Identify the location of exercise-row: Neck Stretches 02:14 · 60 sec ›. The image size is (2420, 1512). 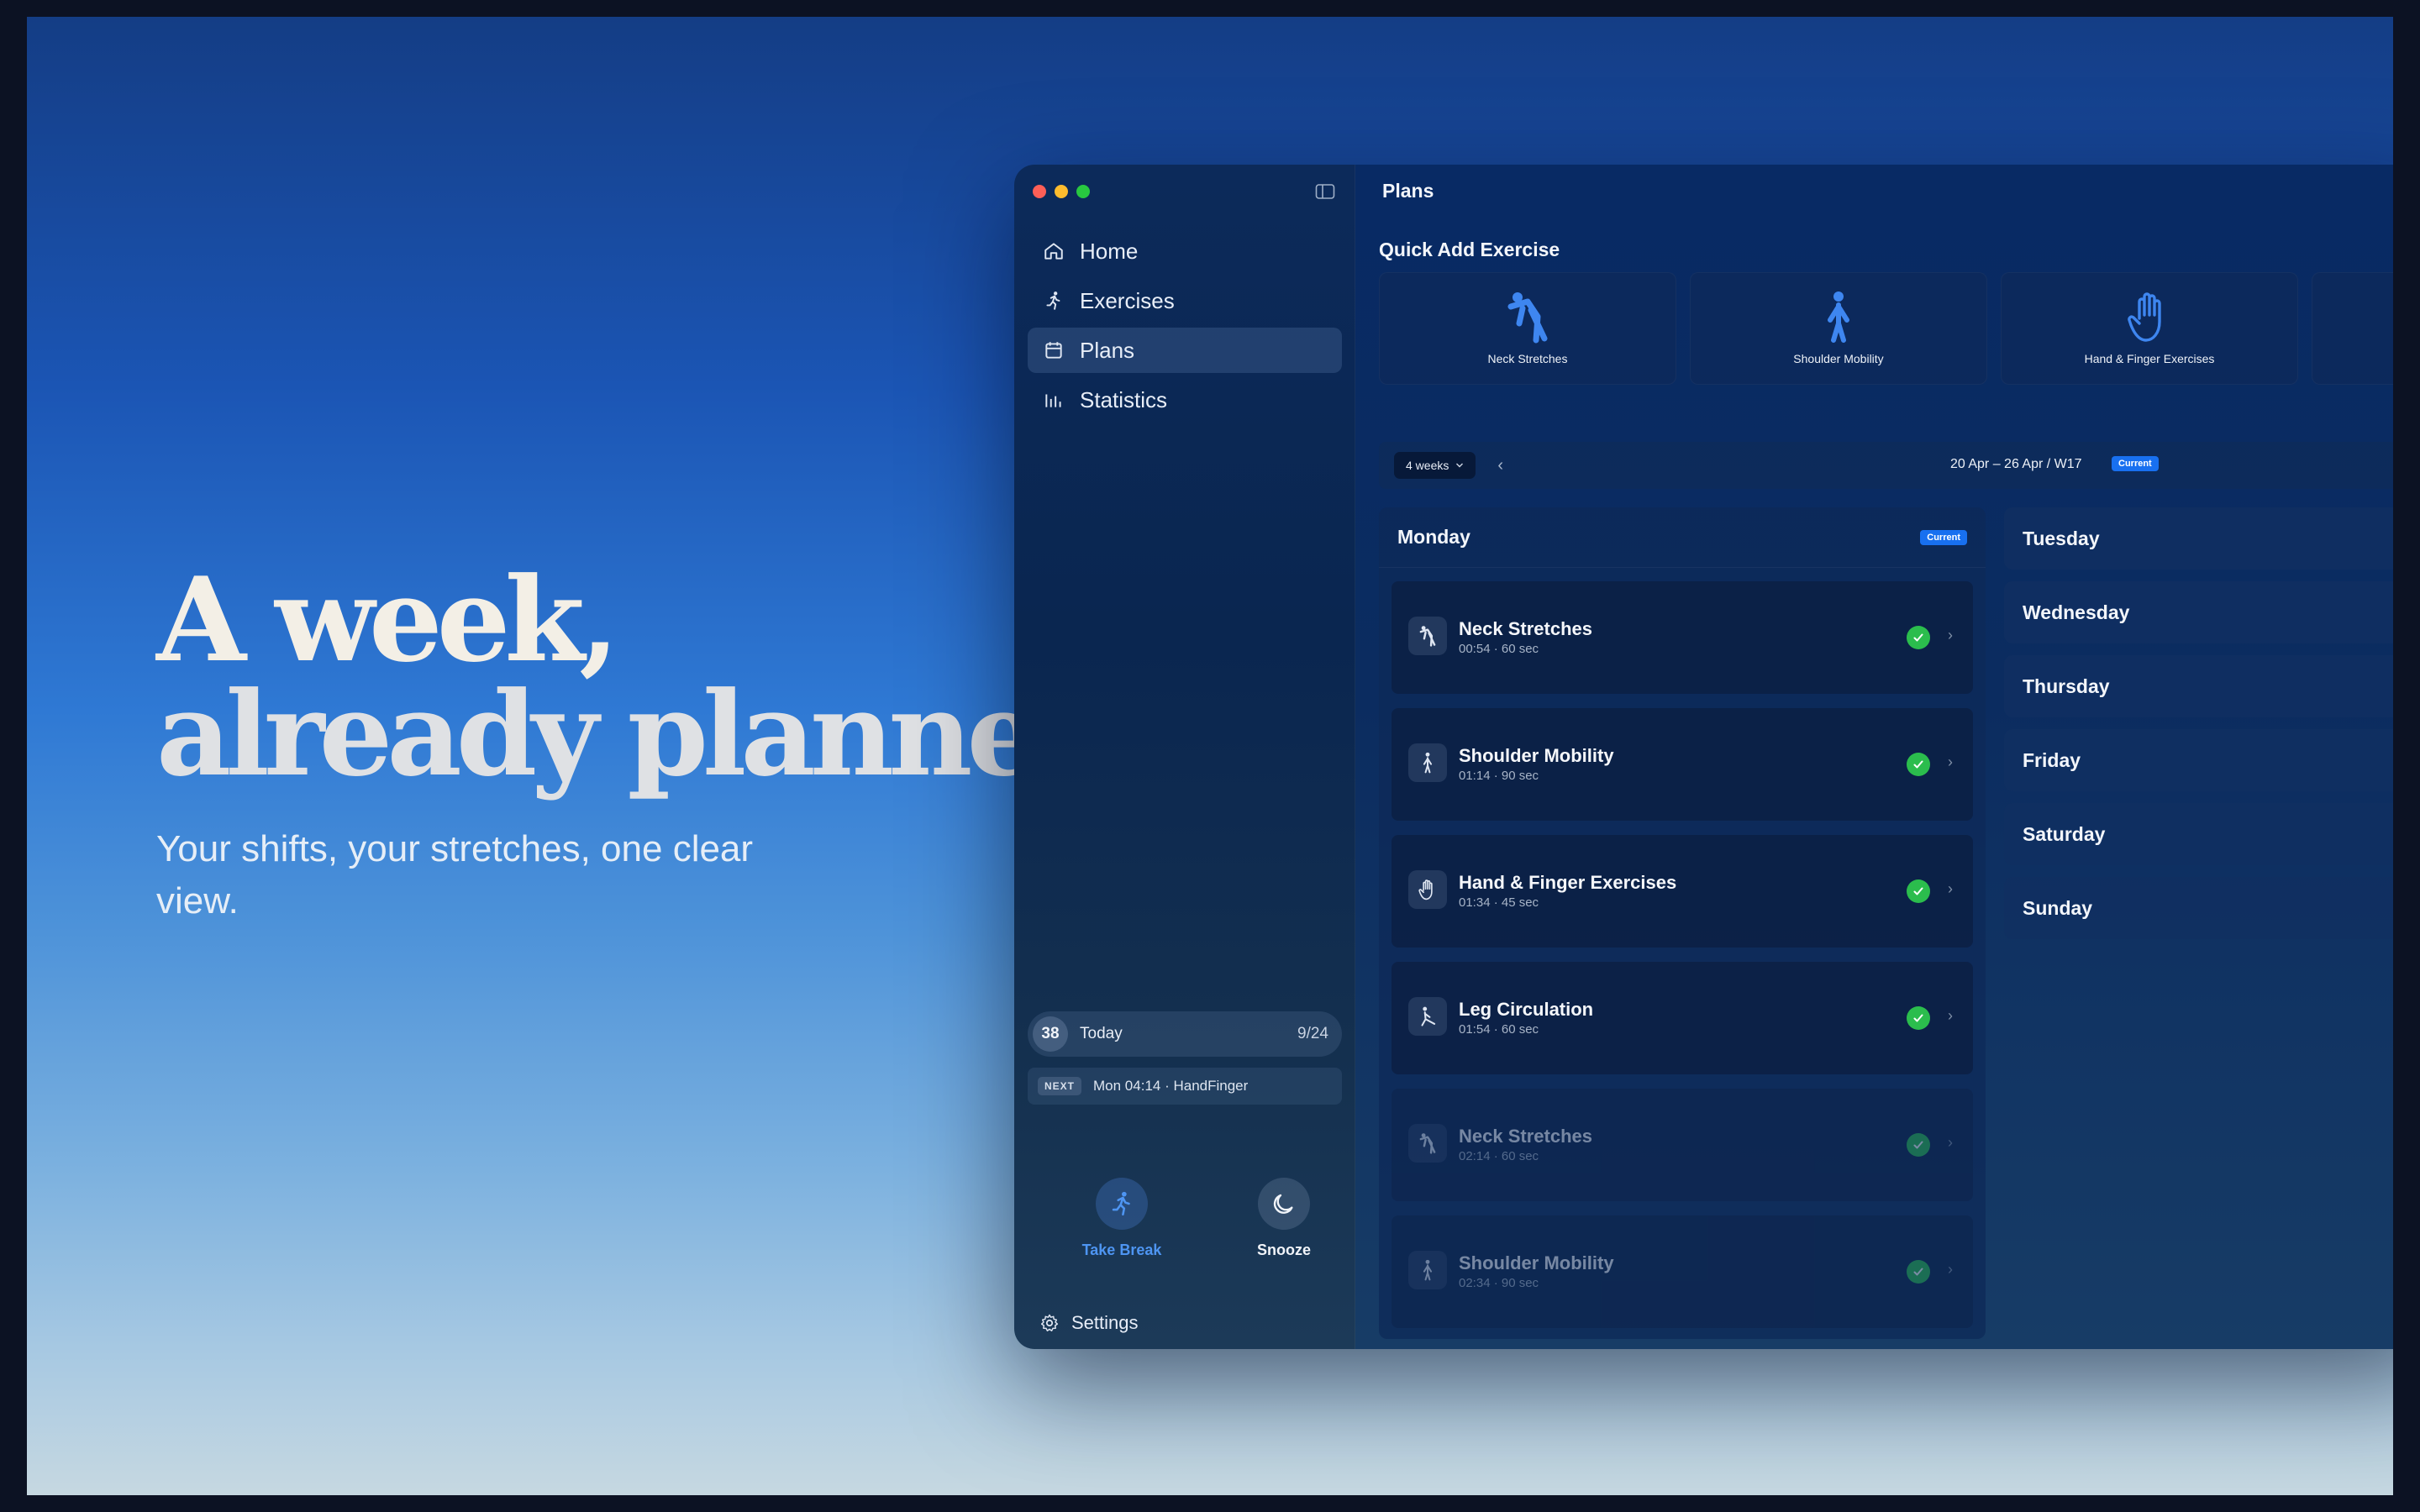
(1682, 1145).